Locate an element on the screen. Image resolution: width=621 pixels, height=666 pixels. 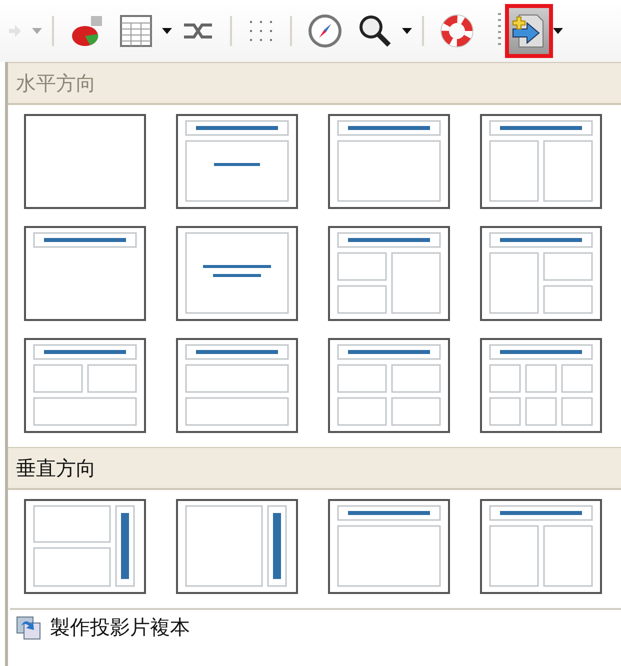
table-icon is located at coordinates (136, 31).